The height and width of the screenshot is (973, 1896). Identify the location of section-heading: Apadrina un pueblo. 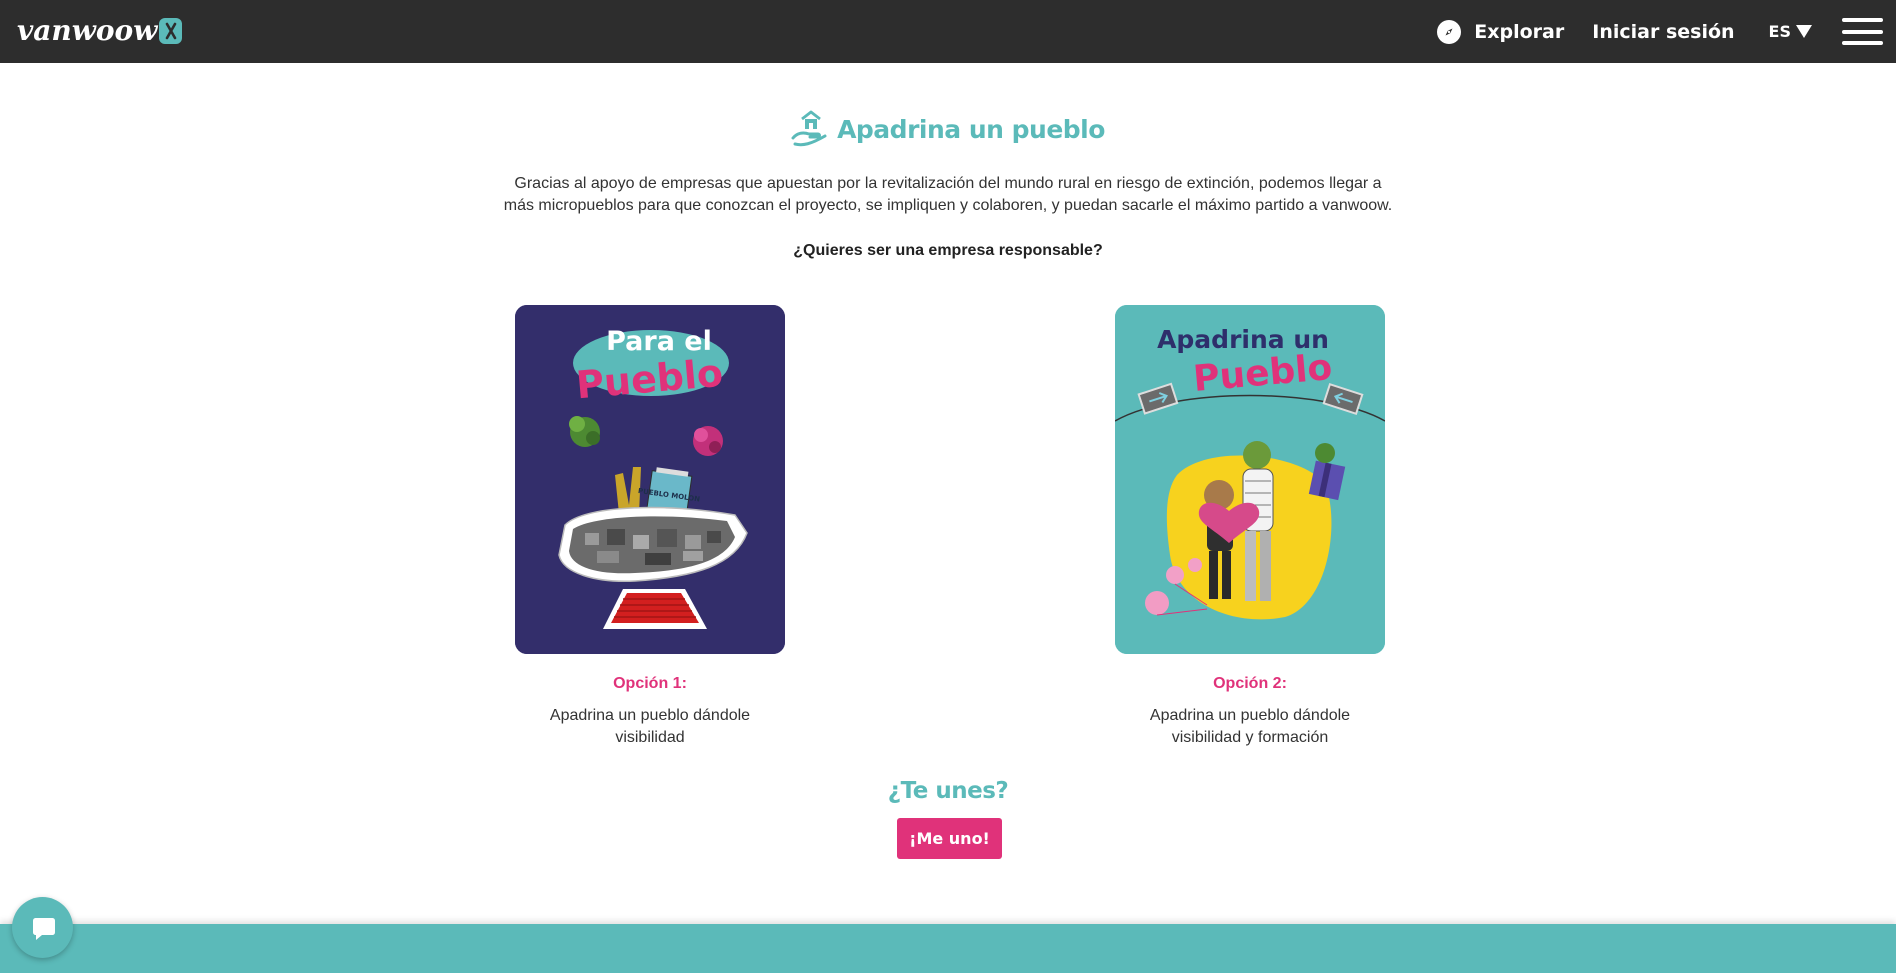
(948, 129).